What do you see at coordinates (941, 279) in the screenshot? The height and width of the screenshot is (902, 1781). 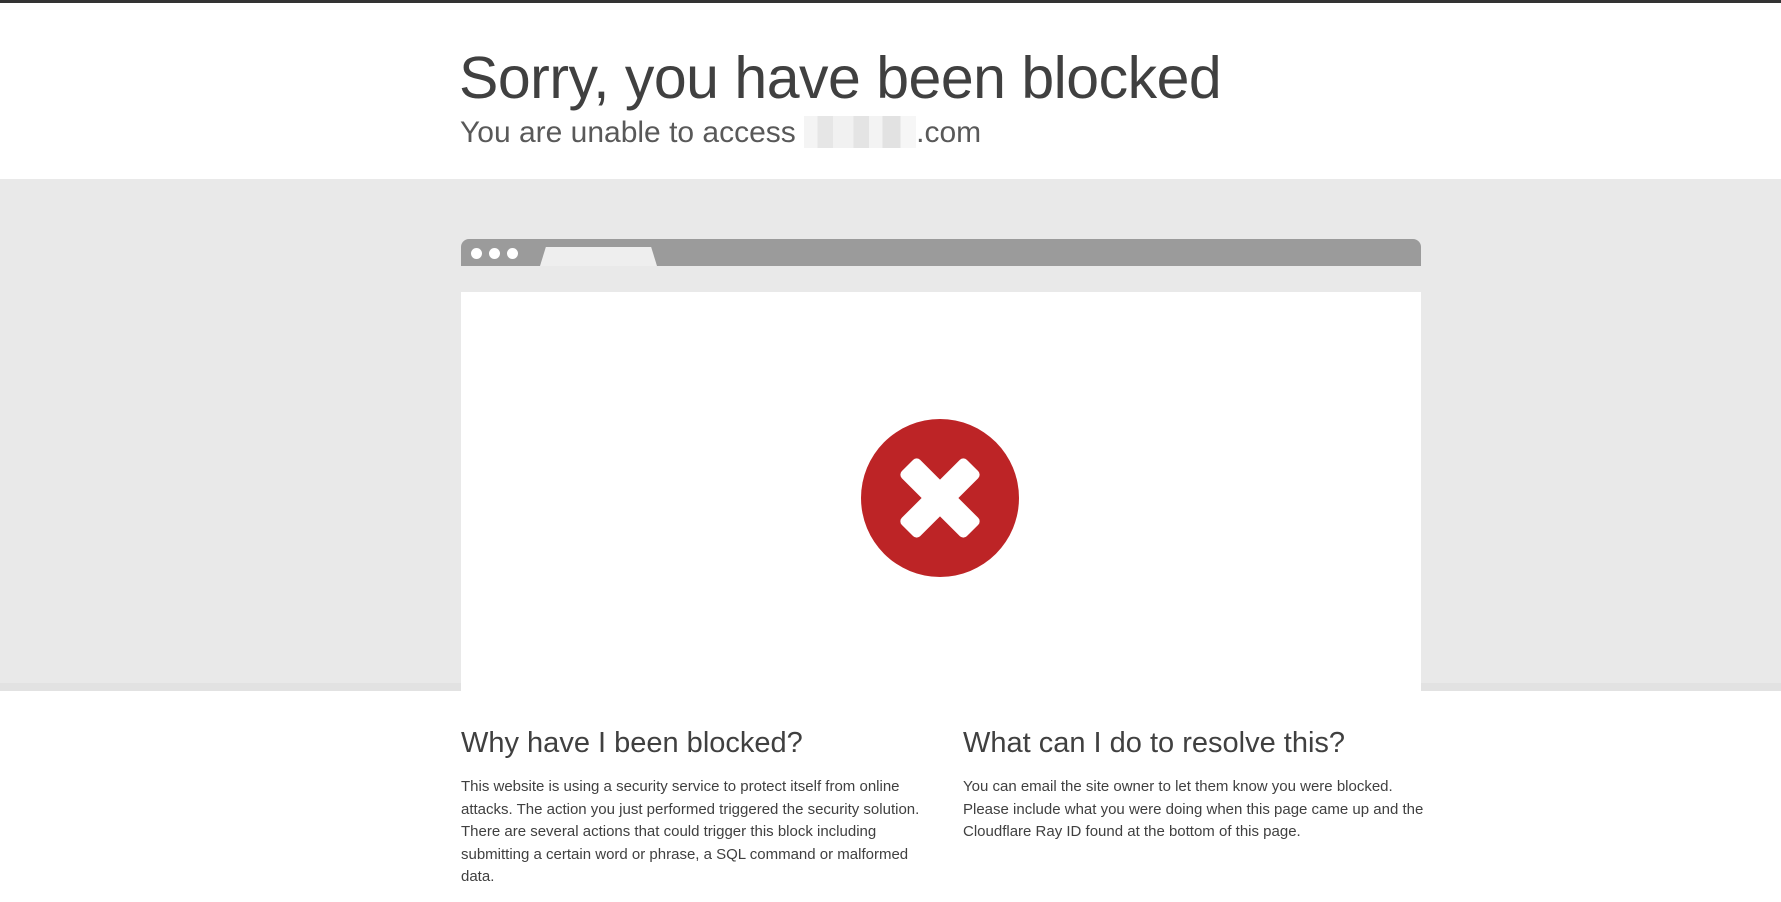 I see `browser-address-area` at bounding box center [941, 279].